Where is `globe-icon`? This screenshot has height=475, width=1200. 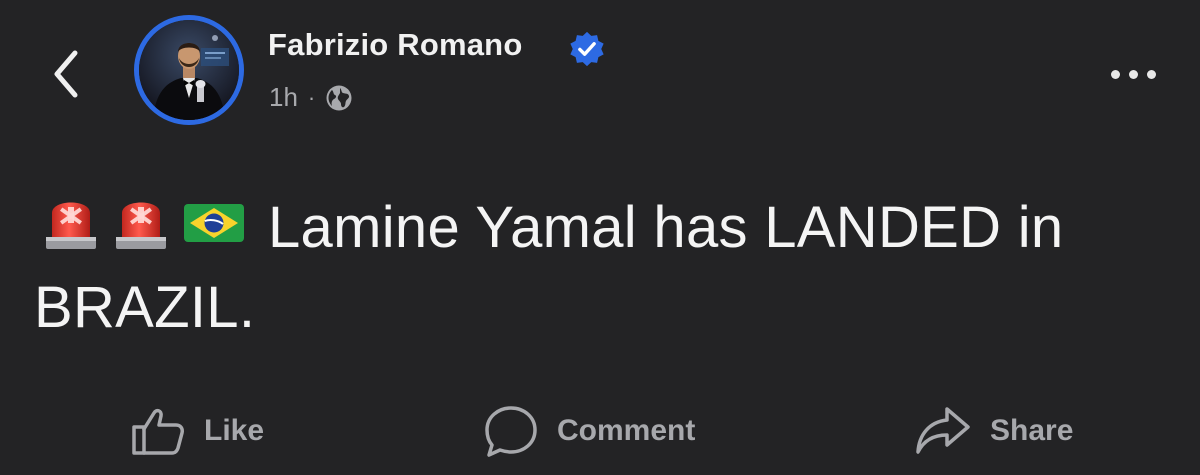
globe-icon is located at coordinates (339, 98).